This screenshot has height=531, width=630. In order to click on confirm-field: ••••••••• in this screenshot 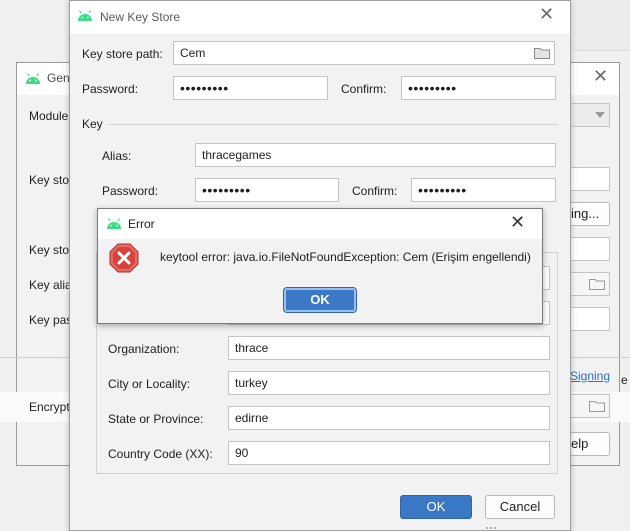, I will do `click(478, 88)`.